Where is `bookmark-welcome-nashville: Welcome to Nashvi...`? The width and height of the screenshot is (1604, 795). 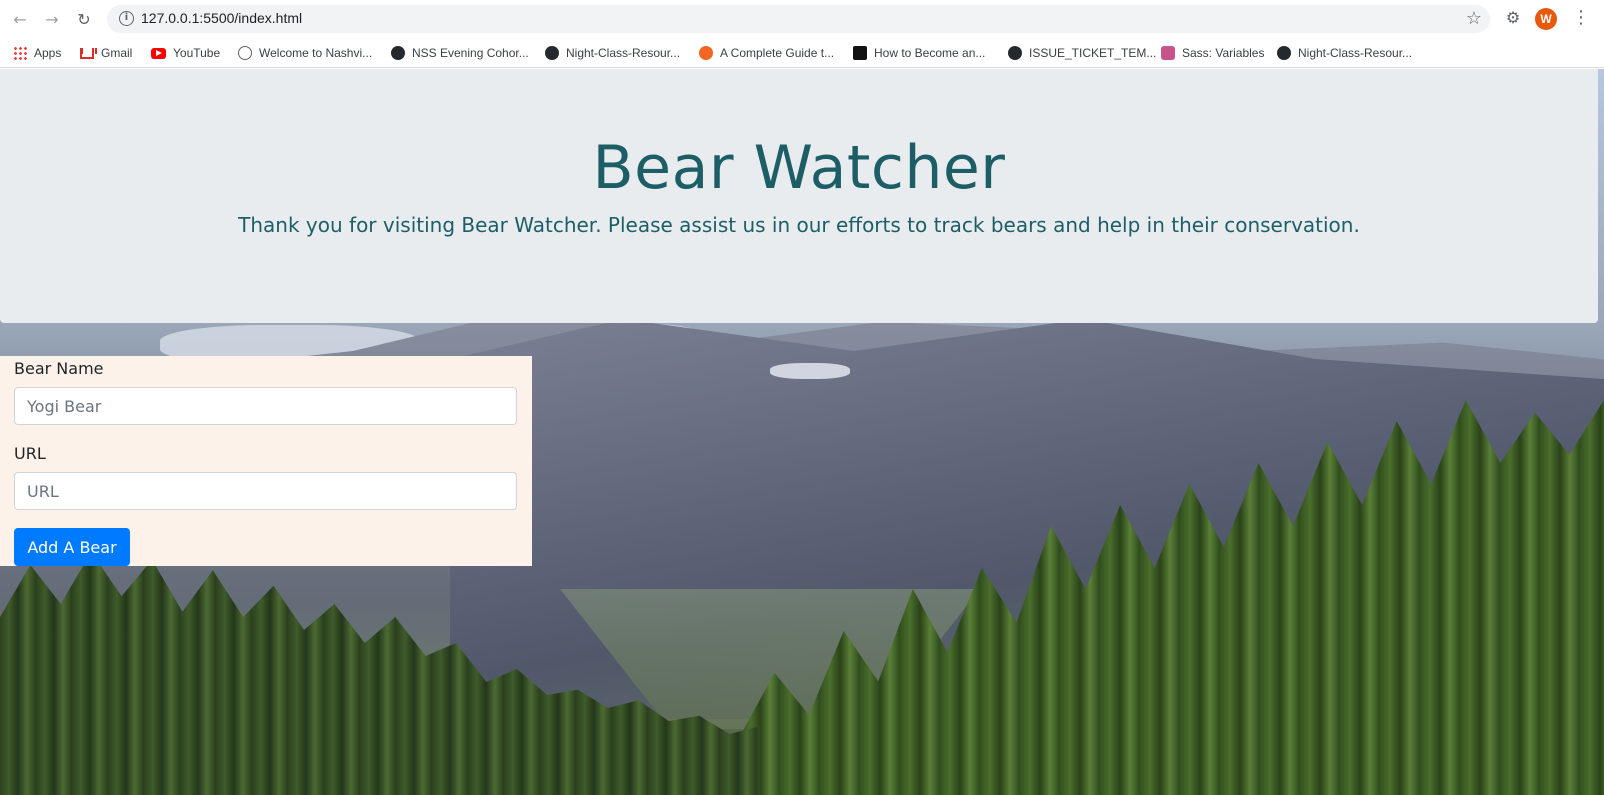 bookmark-welcome-nashville: Welcome to Nashvi... is located at coordinates (305, 53).